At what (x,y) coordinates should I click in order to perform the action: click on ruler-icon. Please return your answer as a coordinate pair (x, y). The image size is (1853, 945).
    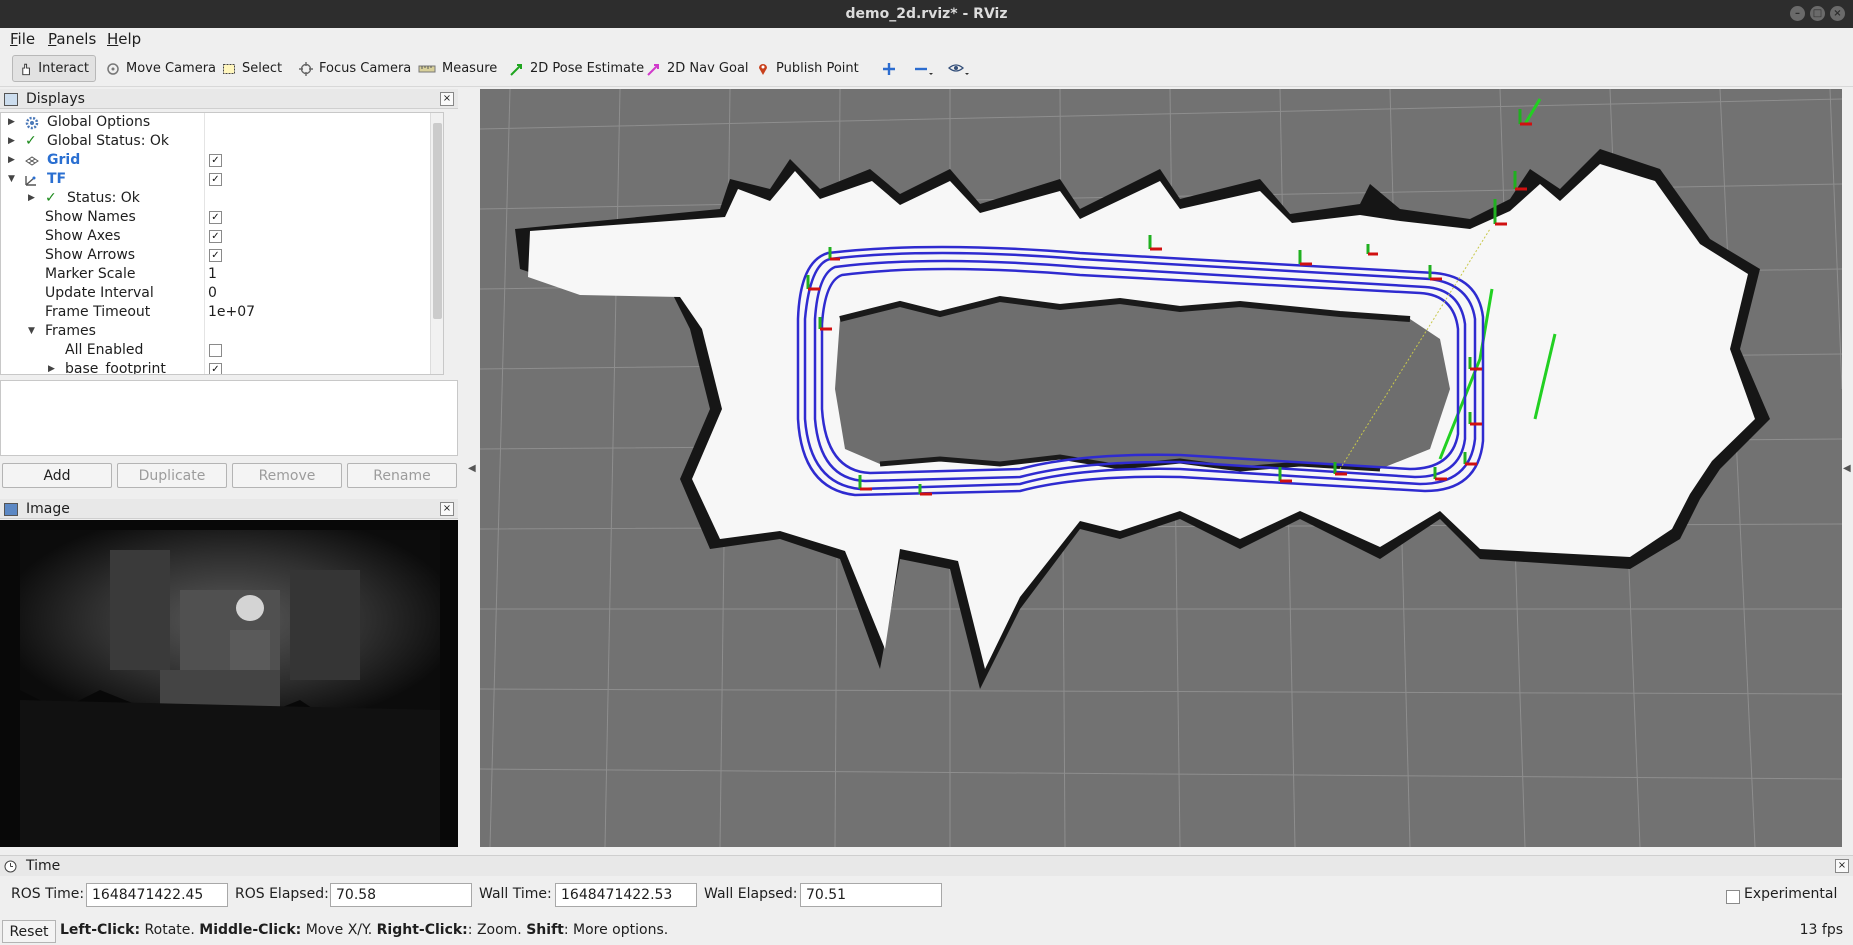
    Looking at the image, I should click on (427, 68).